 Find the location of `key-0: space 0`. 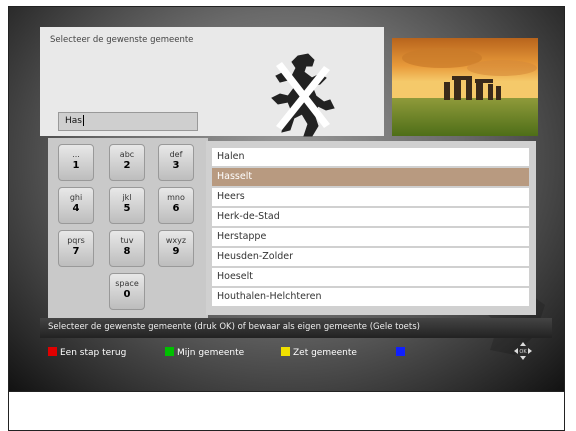

key-0: space 0 is located at coordinates (127, 291).